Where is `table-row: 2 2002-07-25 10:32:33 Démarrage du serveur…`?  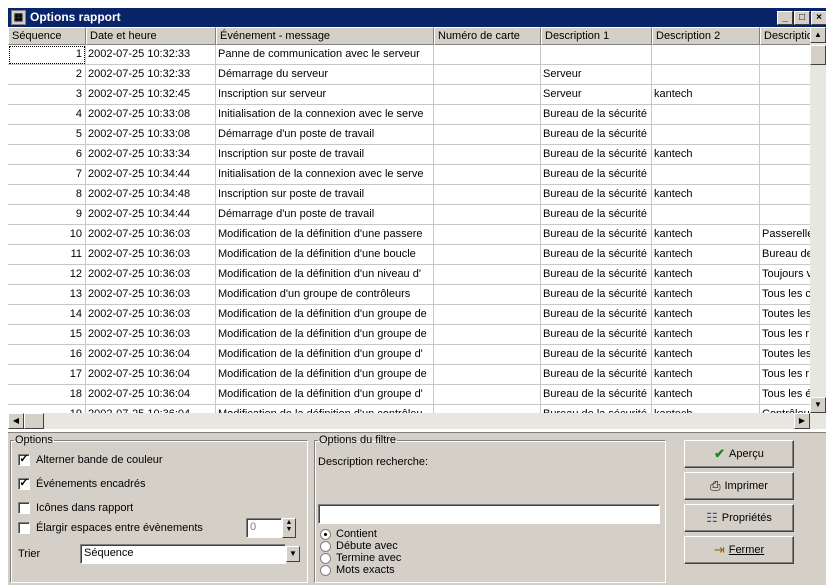
table-row: 2 2002-07-25 10:32:33 Démarrage du serveur… is located at coordinates (414, 75).